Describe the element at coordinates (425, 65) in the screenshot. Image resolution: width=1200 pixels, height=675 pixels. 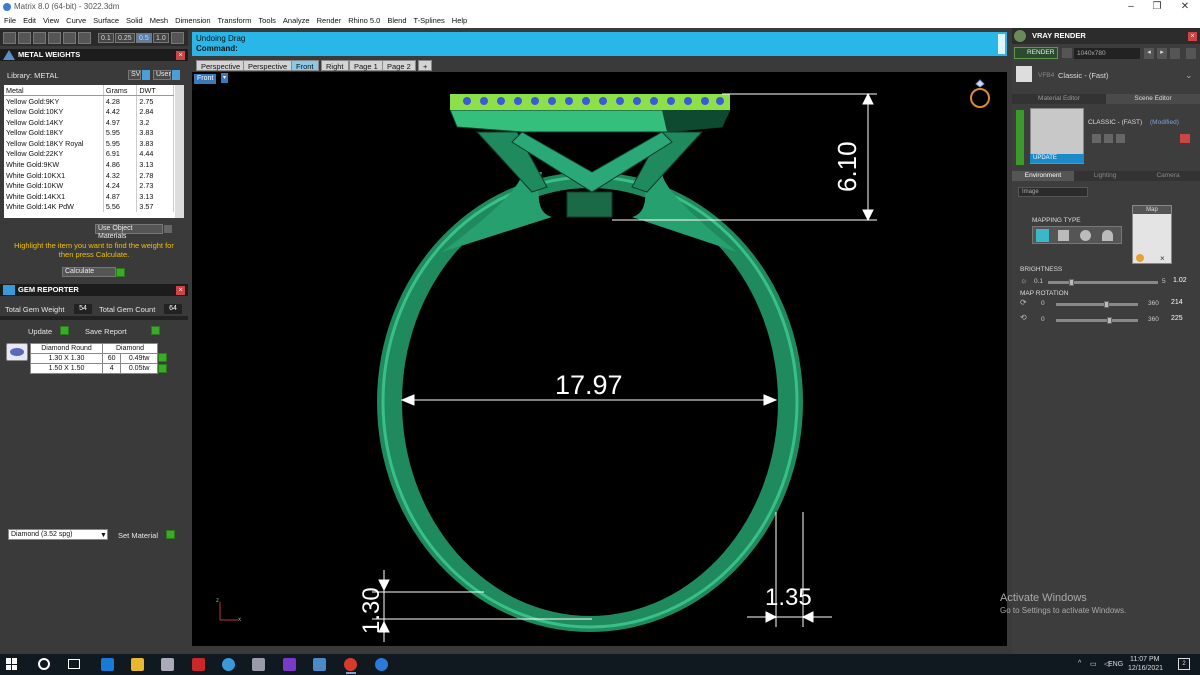
I see `tab-add: +` at that location.